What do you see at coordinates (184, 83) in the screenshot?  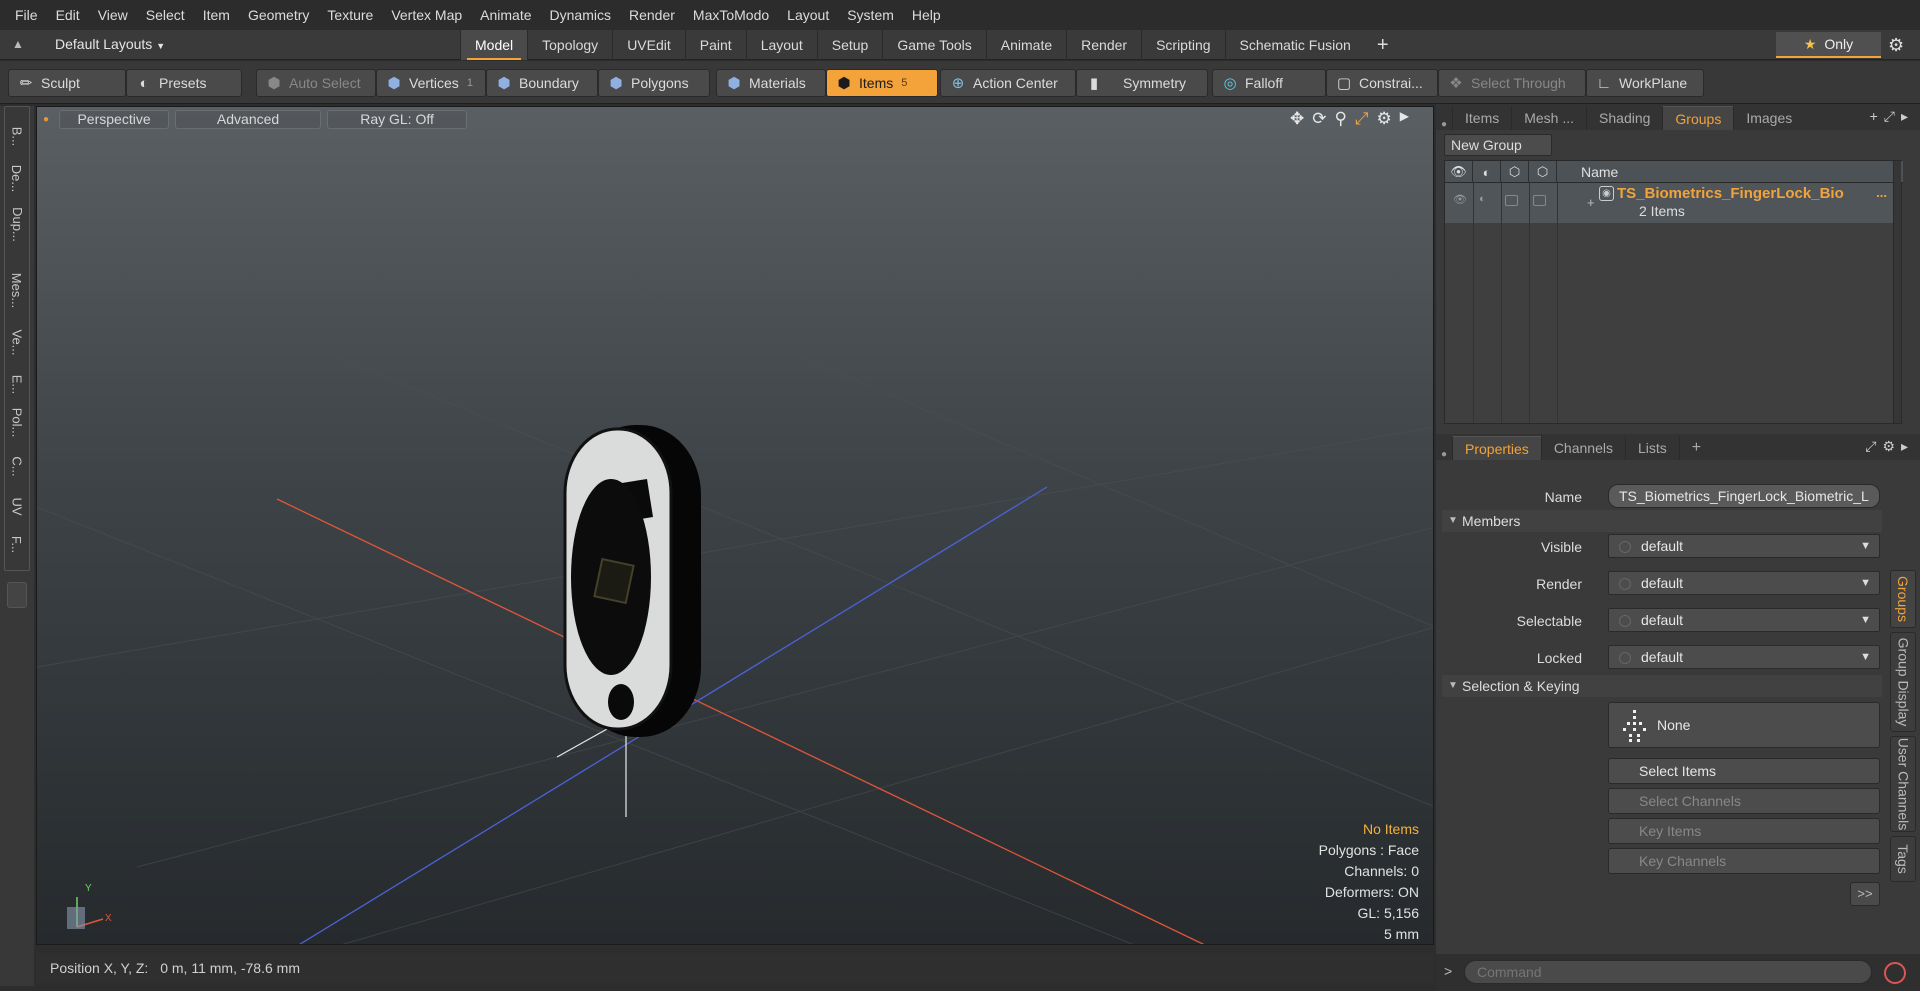 I see `presets-button: ◐ Presets` at bounding box center [184, 83].